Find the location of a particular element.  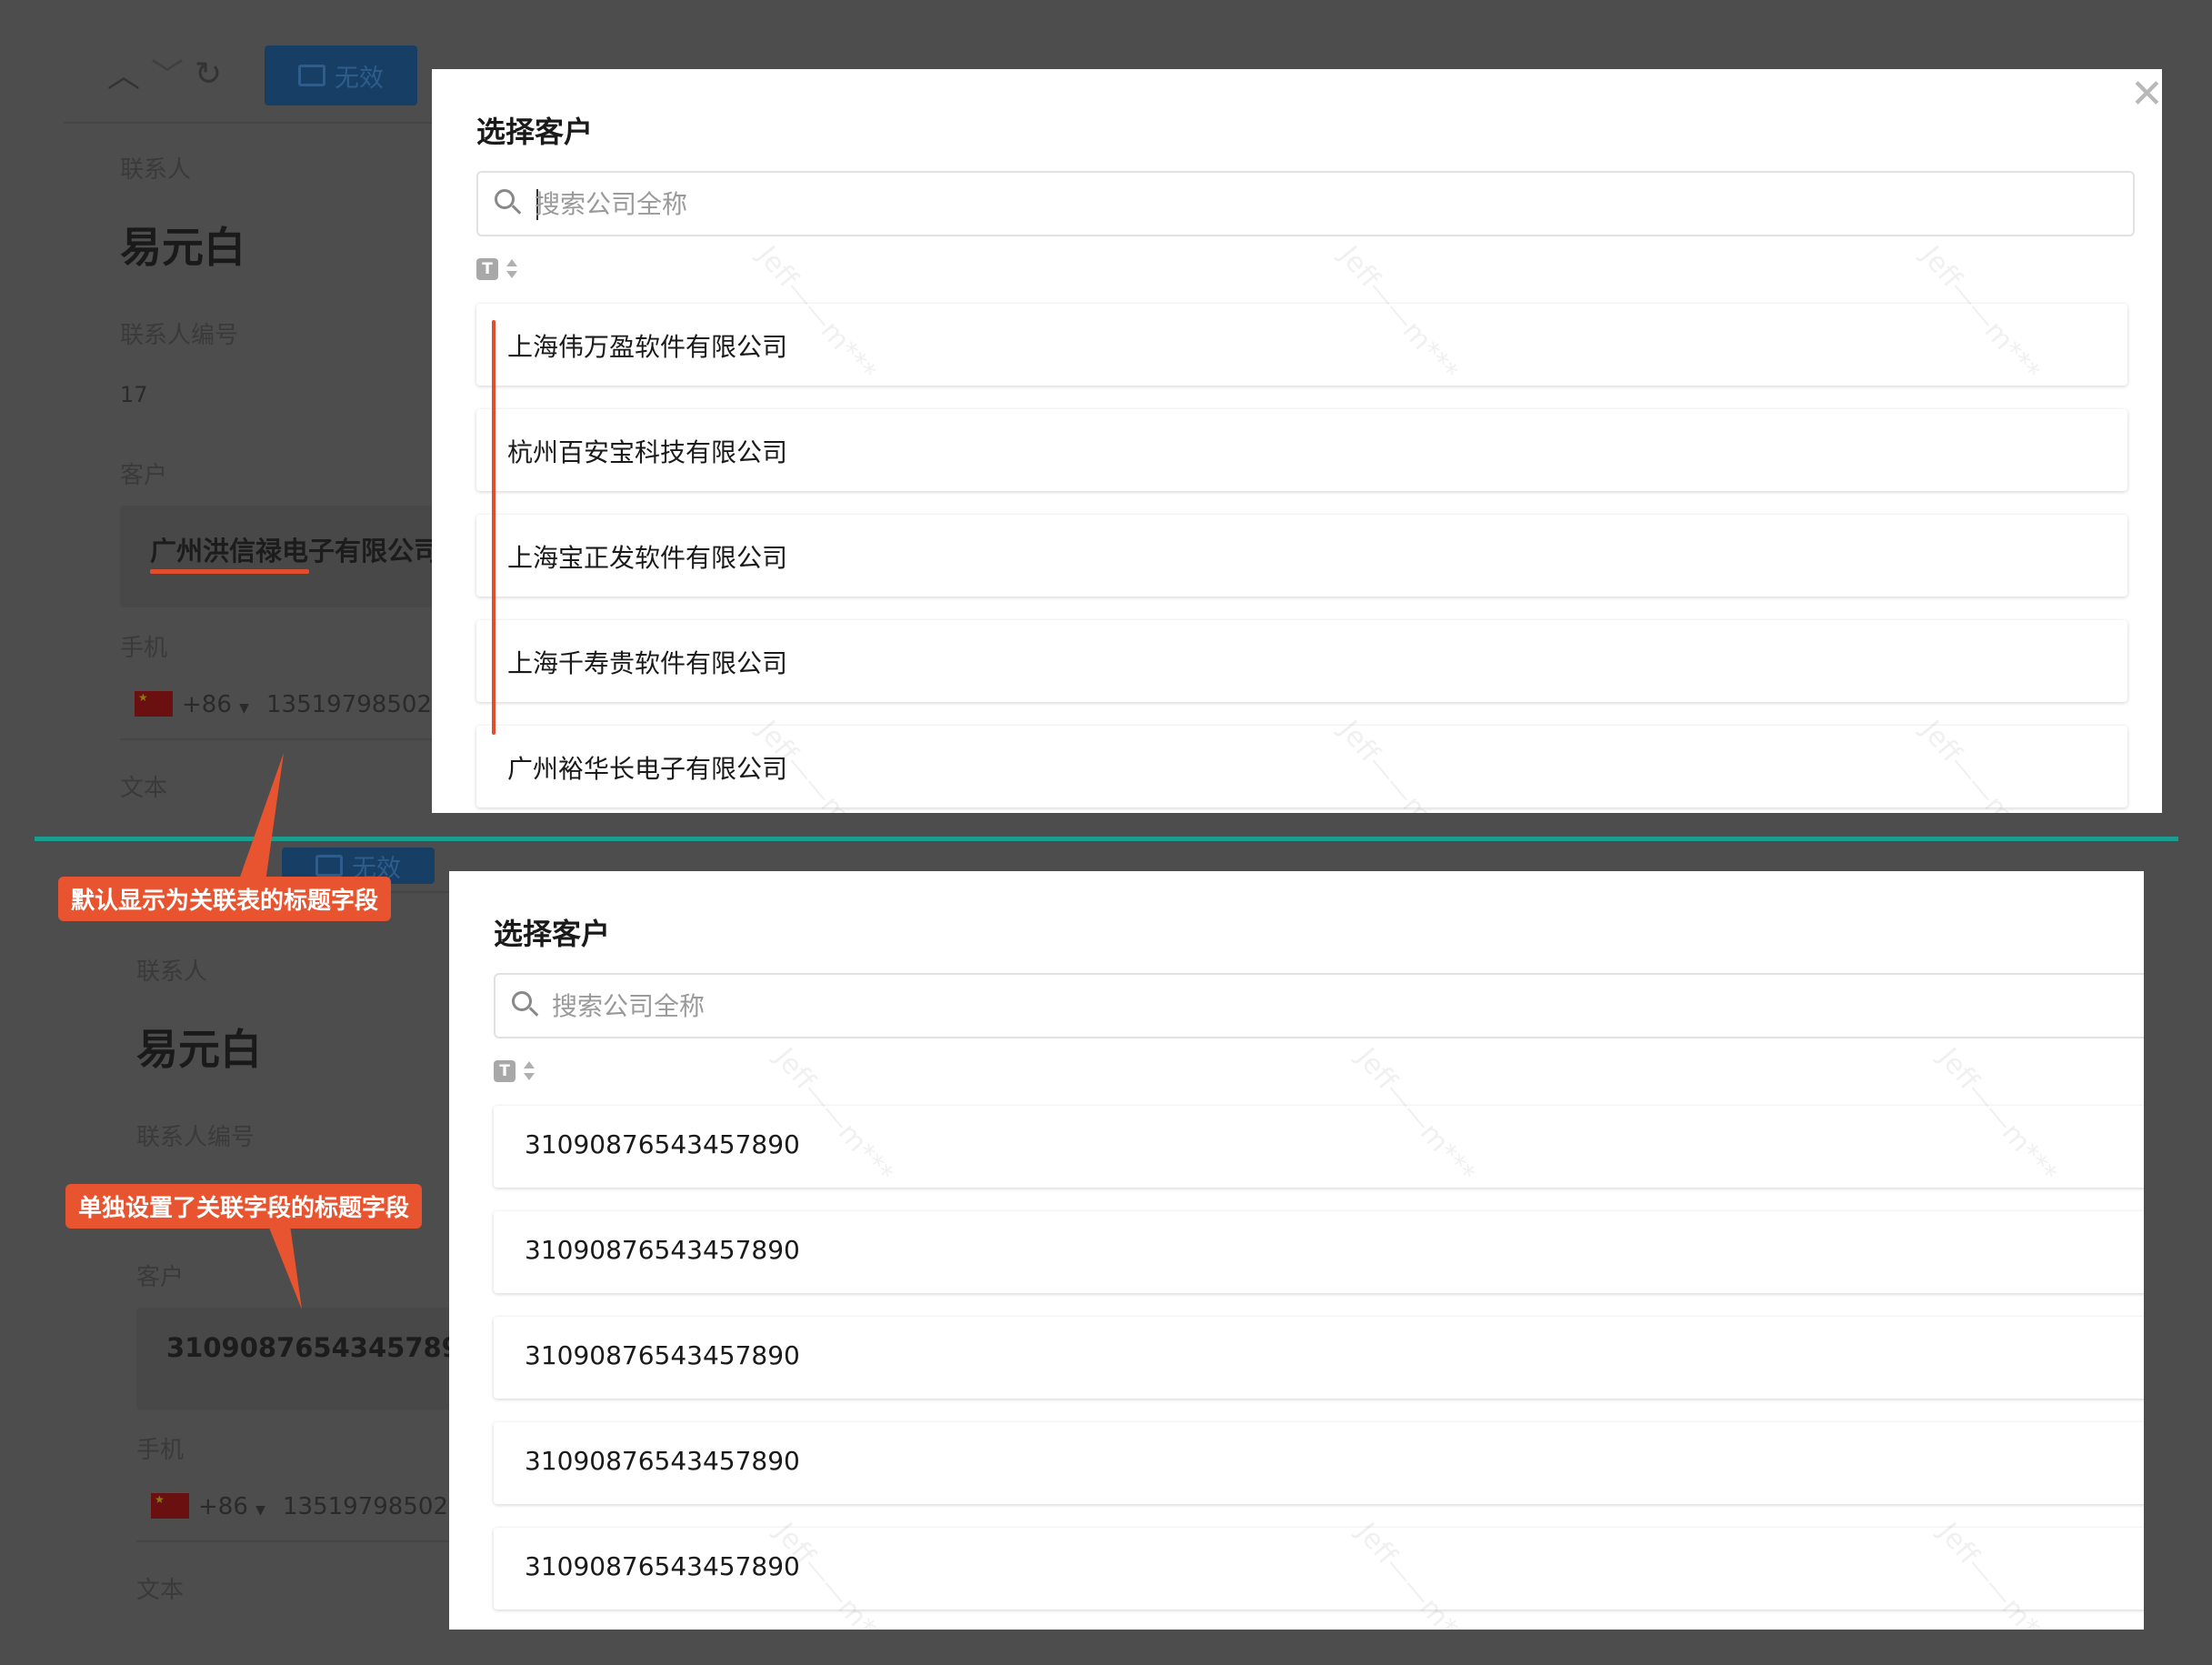

customer-value: 广州洪信禄电子有限公司 is located at coordinates (295, 551).